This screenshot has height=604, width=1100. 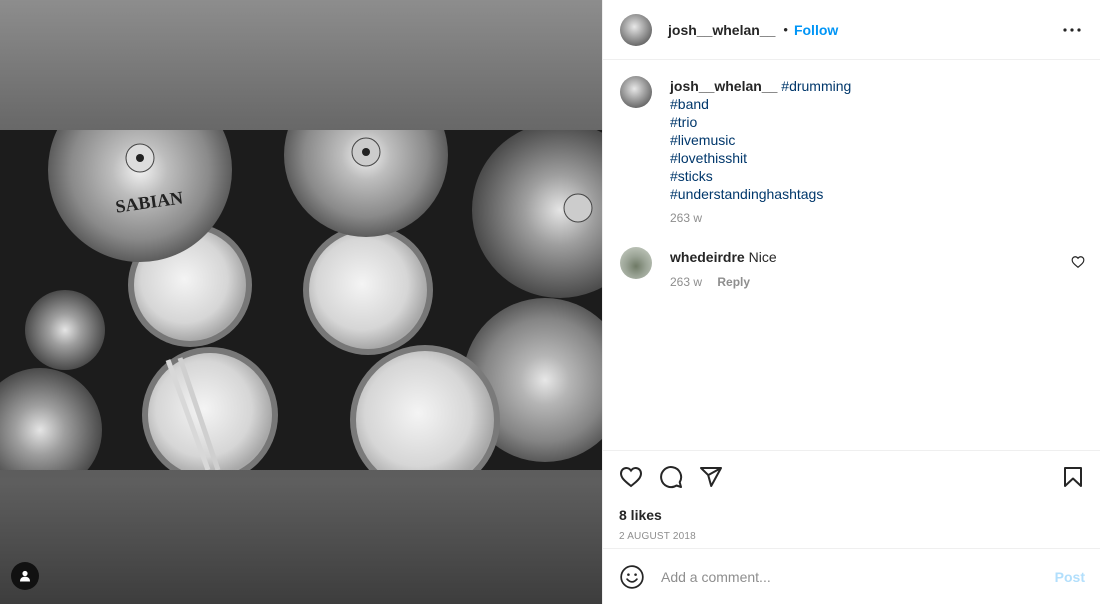 What do you see at coordinates (760, 104) in the screenshot?
I see `hashtag-link: #band` at bounding box center [760, 104].